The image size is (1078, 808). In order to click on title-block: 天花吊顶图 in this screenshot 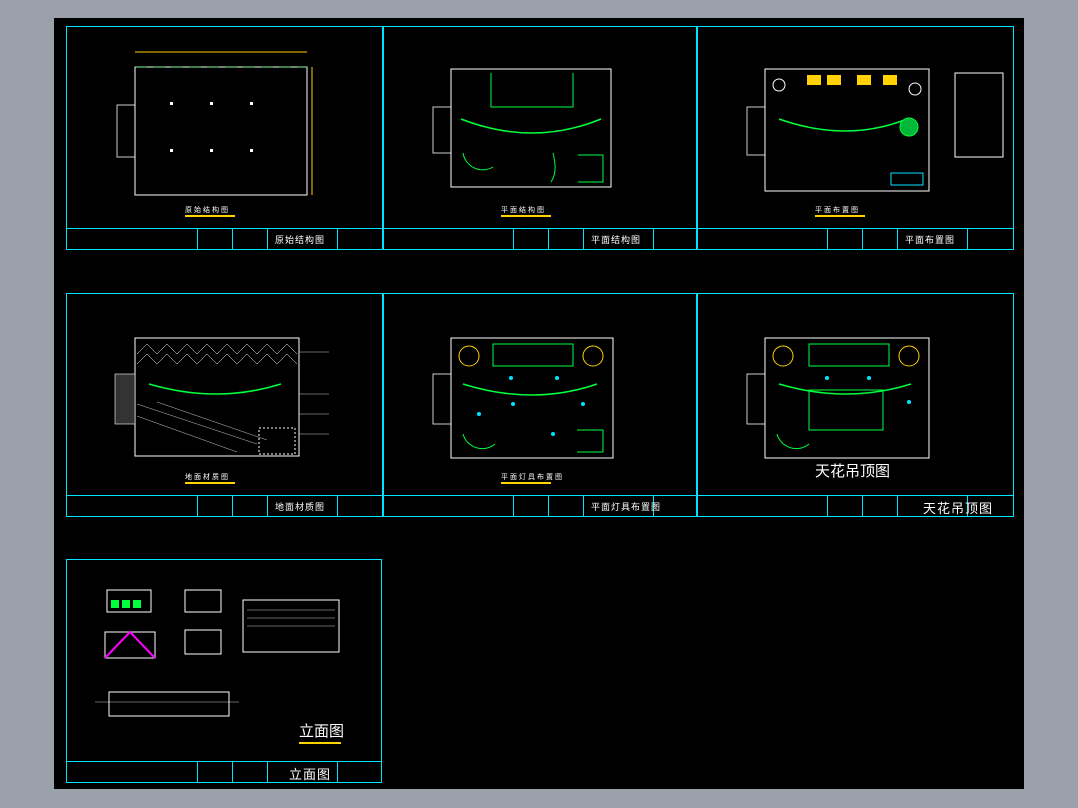, I will do `click(855, 506)`.